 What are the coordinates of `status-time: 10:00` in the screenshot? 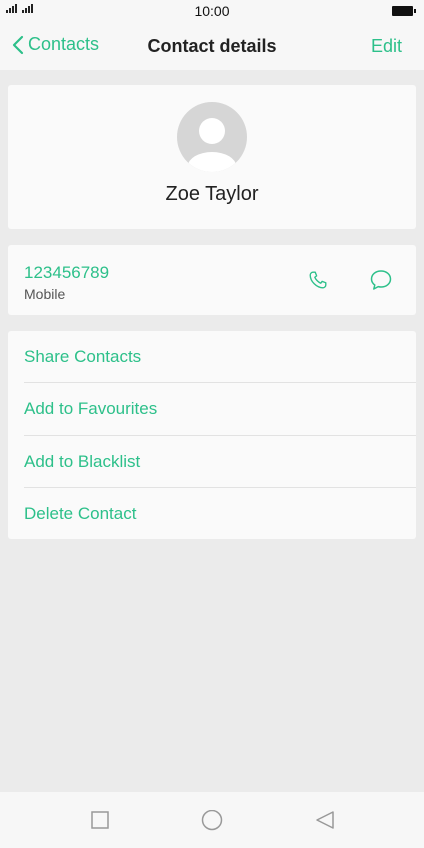 It's located at (212, 11).